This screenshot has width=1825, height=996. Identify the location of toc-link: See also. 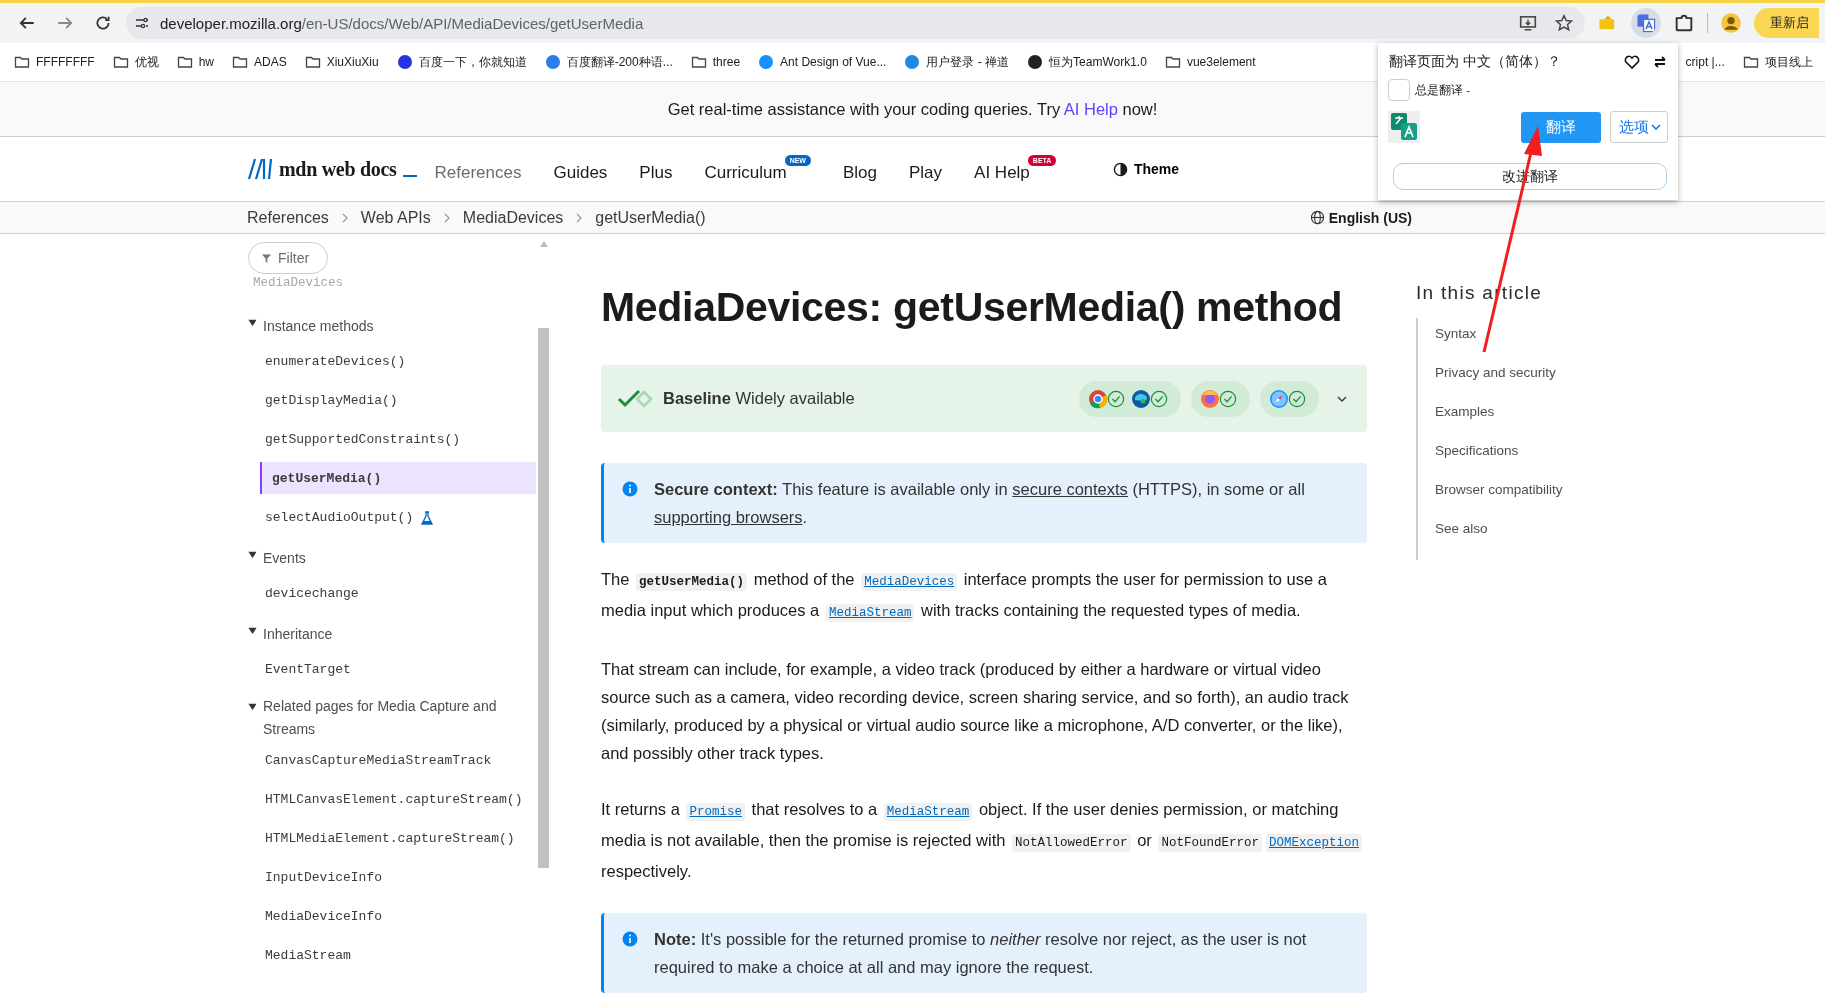
(1621, 540).